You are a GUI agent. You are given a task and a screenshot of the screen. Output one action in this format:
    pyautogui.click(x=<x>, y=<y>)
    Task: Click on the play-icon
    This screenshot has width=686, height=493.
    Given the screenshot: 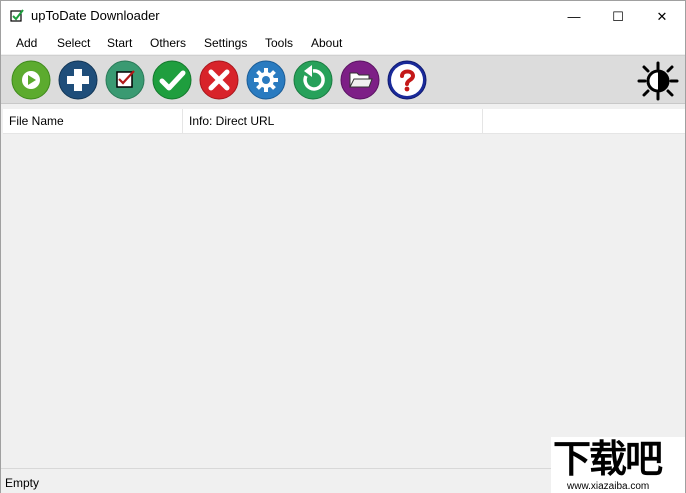 What is the action you would take?
    pyautogui.click(x=31, y=80)
    